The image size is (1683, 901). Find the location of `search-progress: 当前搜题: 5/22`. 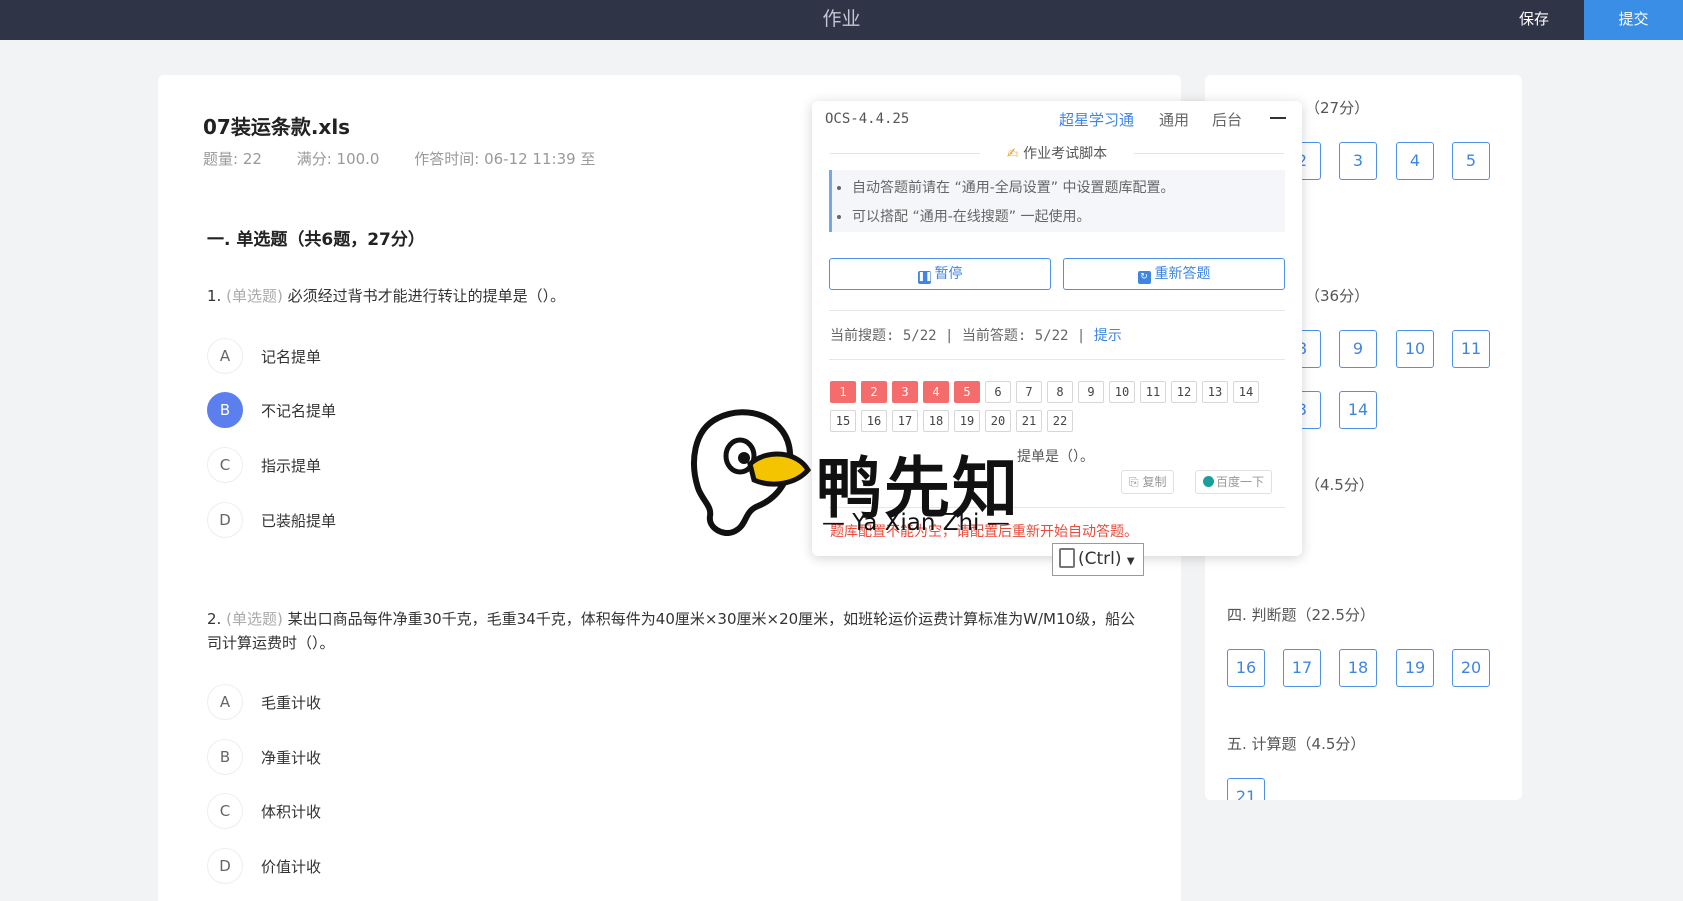

search-progress: 当前搜题: 5/22 is located at coordinates (883, 336).